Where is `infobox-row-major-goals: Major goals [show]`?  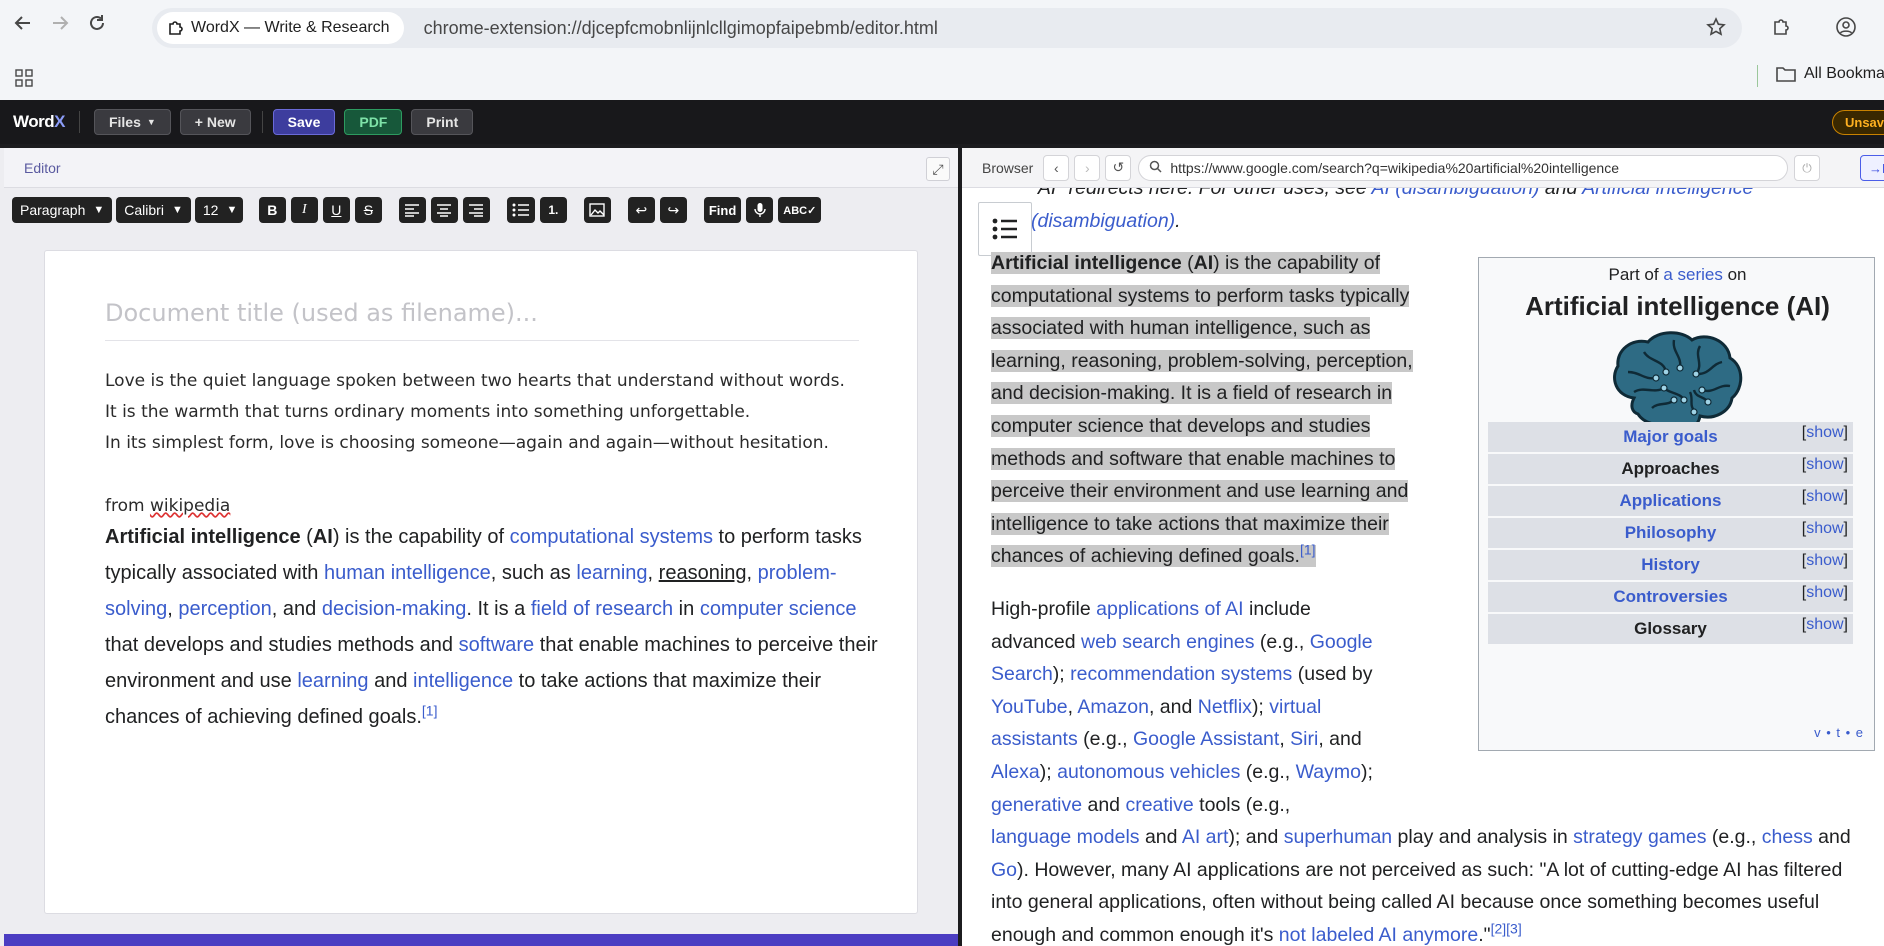
infobox-row-major-goals: Major goals [show] is located at coordinates (1670, 437).